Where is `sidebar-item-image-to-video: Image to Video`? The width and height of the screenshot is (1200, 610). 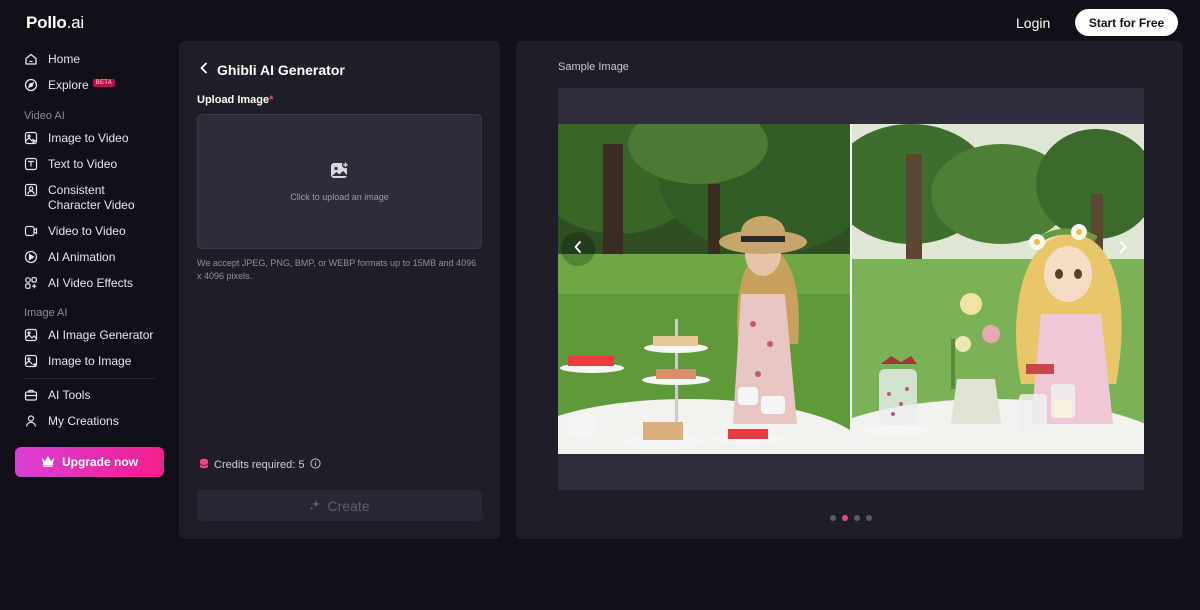
sidebar-item-image-to-video: Image to Video is located at coordinates (76, 138).